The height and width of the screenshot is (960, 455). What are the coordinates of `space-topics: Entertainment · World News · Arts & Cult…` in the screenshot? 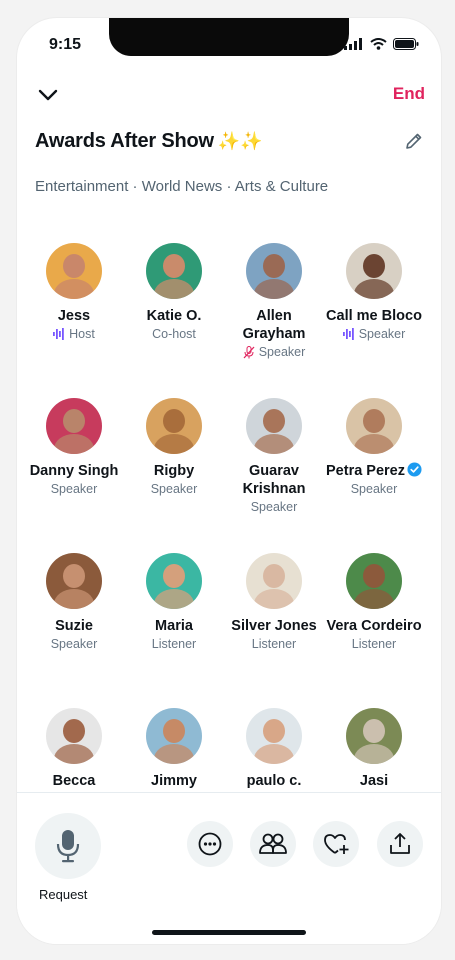 It's located at (181, 186).